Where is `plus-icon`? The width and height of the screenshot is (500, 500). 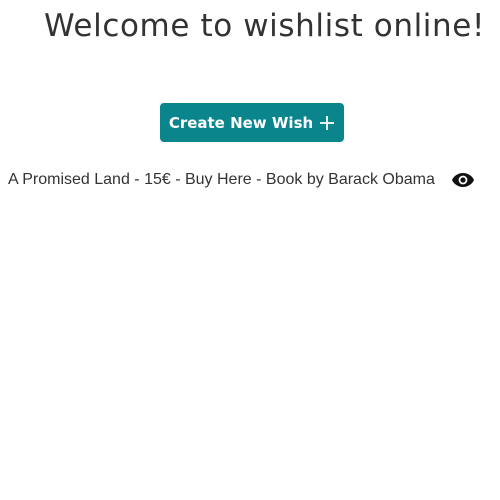
plus-icon is located at coordinates (327, 123).